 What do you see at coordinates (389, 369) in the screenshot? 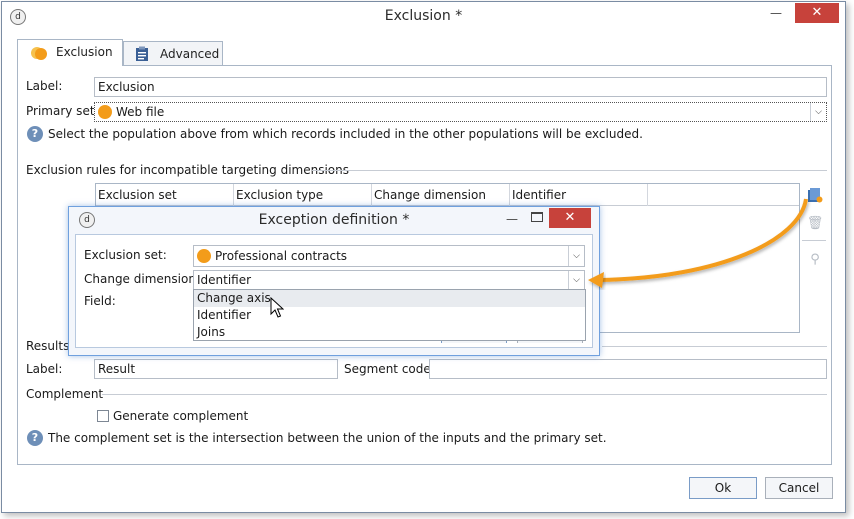
I see `segment-code-caption: Segment code:` at bounding box center [389, 369].